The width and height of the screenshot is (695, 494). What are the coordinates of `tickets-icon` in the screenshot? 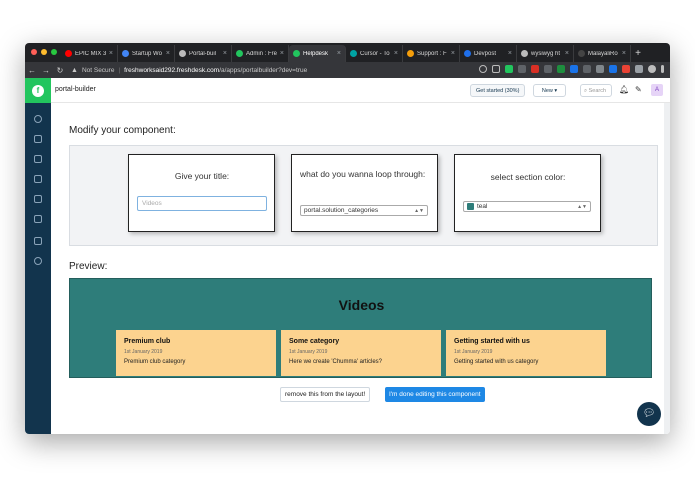 It's located at (38, 139).